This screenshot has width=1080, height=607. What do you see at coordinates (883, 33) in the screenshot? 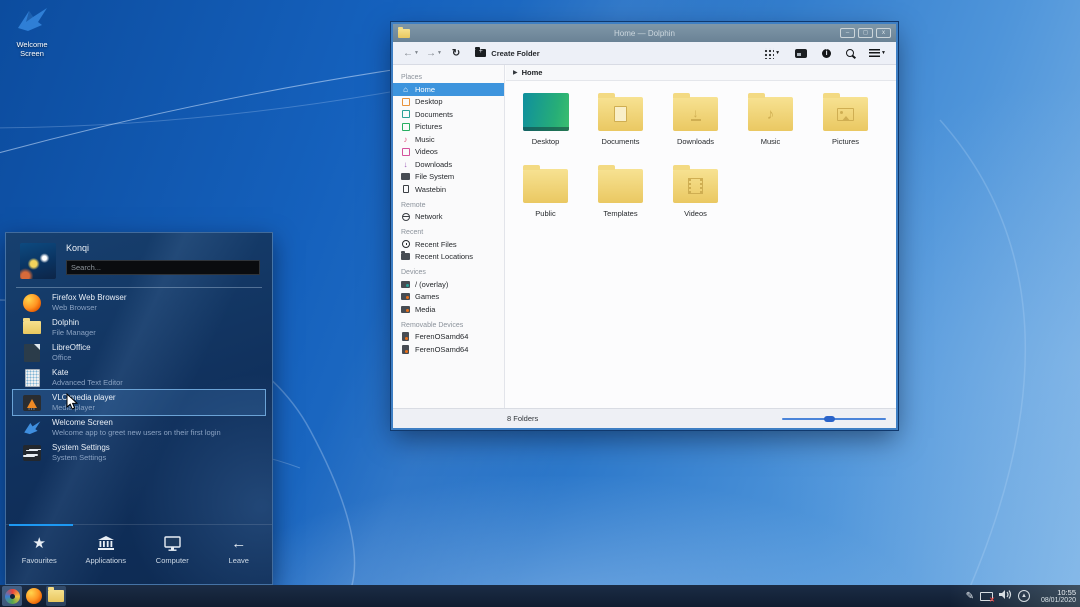
I see `close-button: x` at bounding box center [883, 33].